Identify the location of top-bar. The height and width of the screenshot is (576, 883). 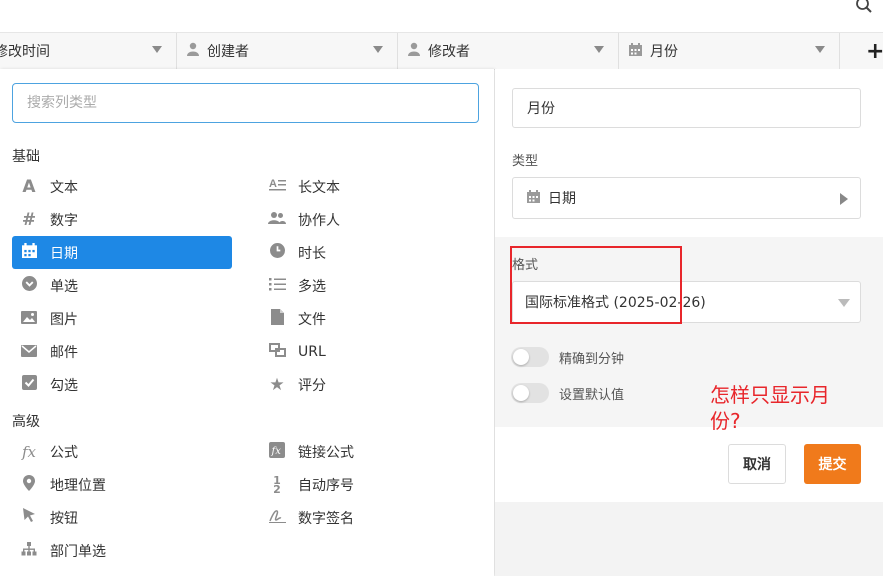
(441, 16).